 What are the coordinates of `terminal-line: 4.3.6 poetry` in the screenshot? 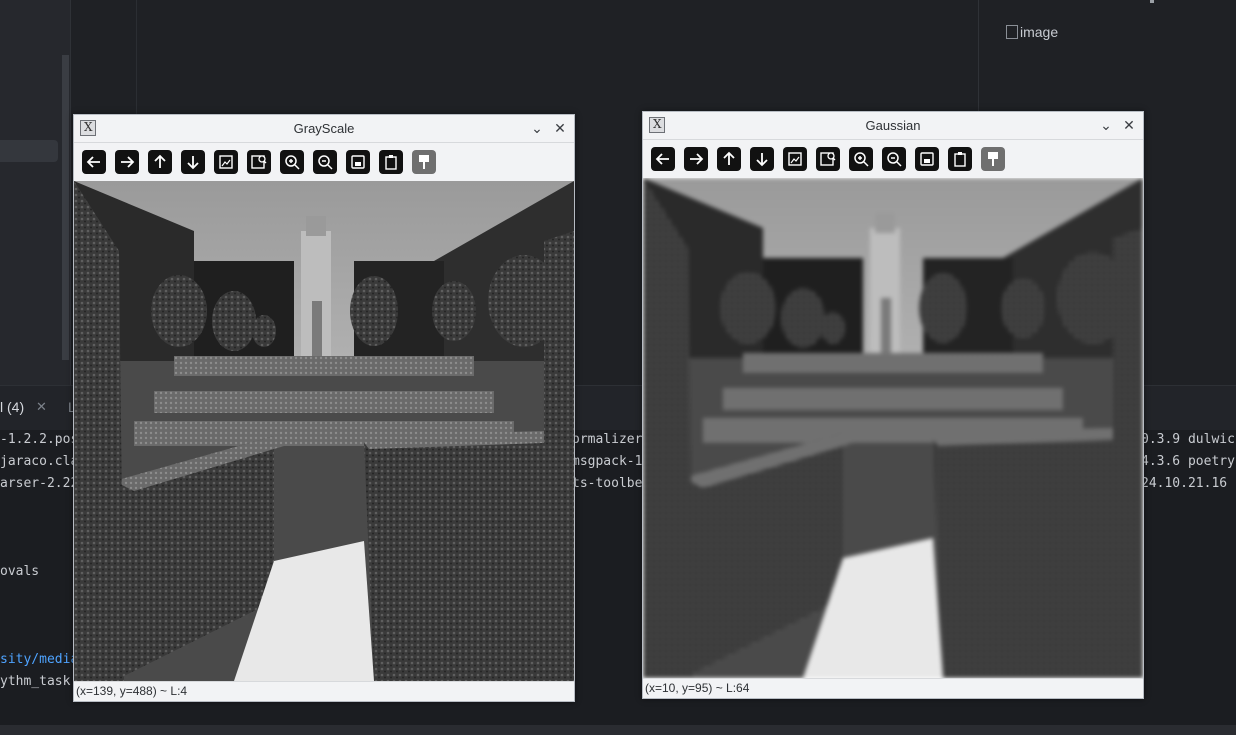 It's located at (1188, 461).